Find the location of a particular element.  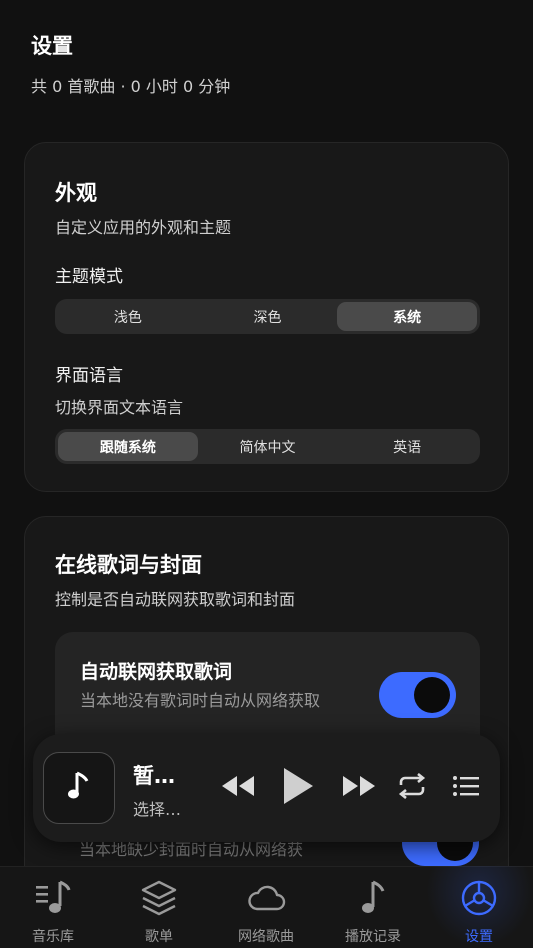

next-icon is located at coordinates (359, 788).